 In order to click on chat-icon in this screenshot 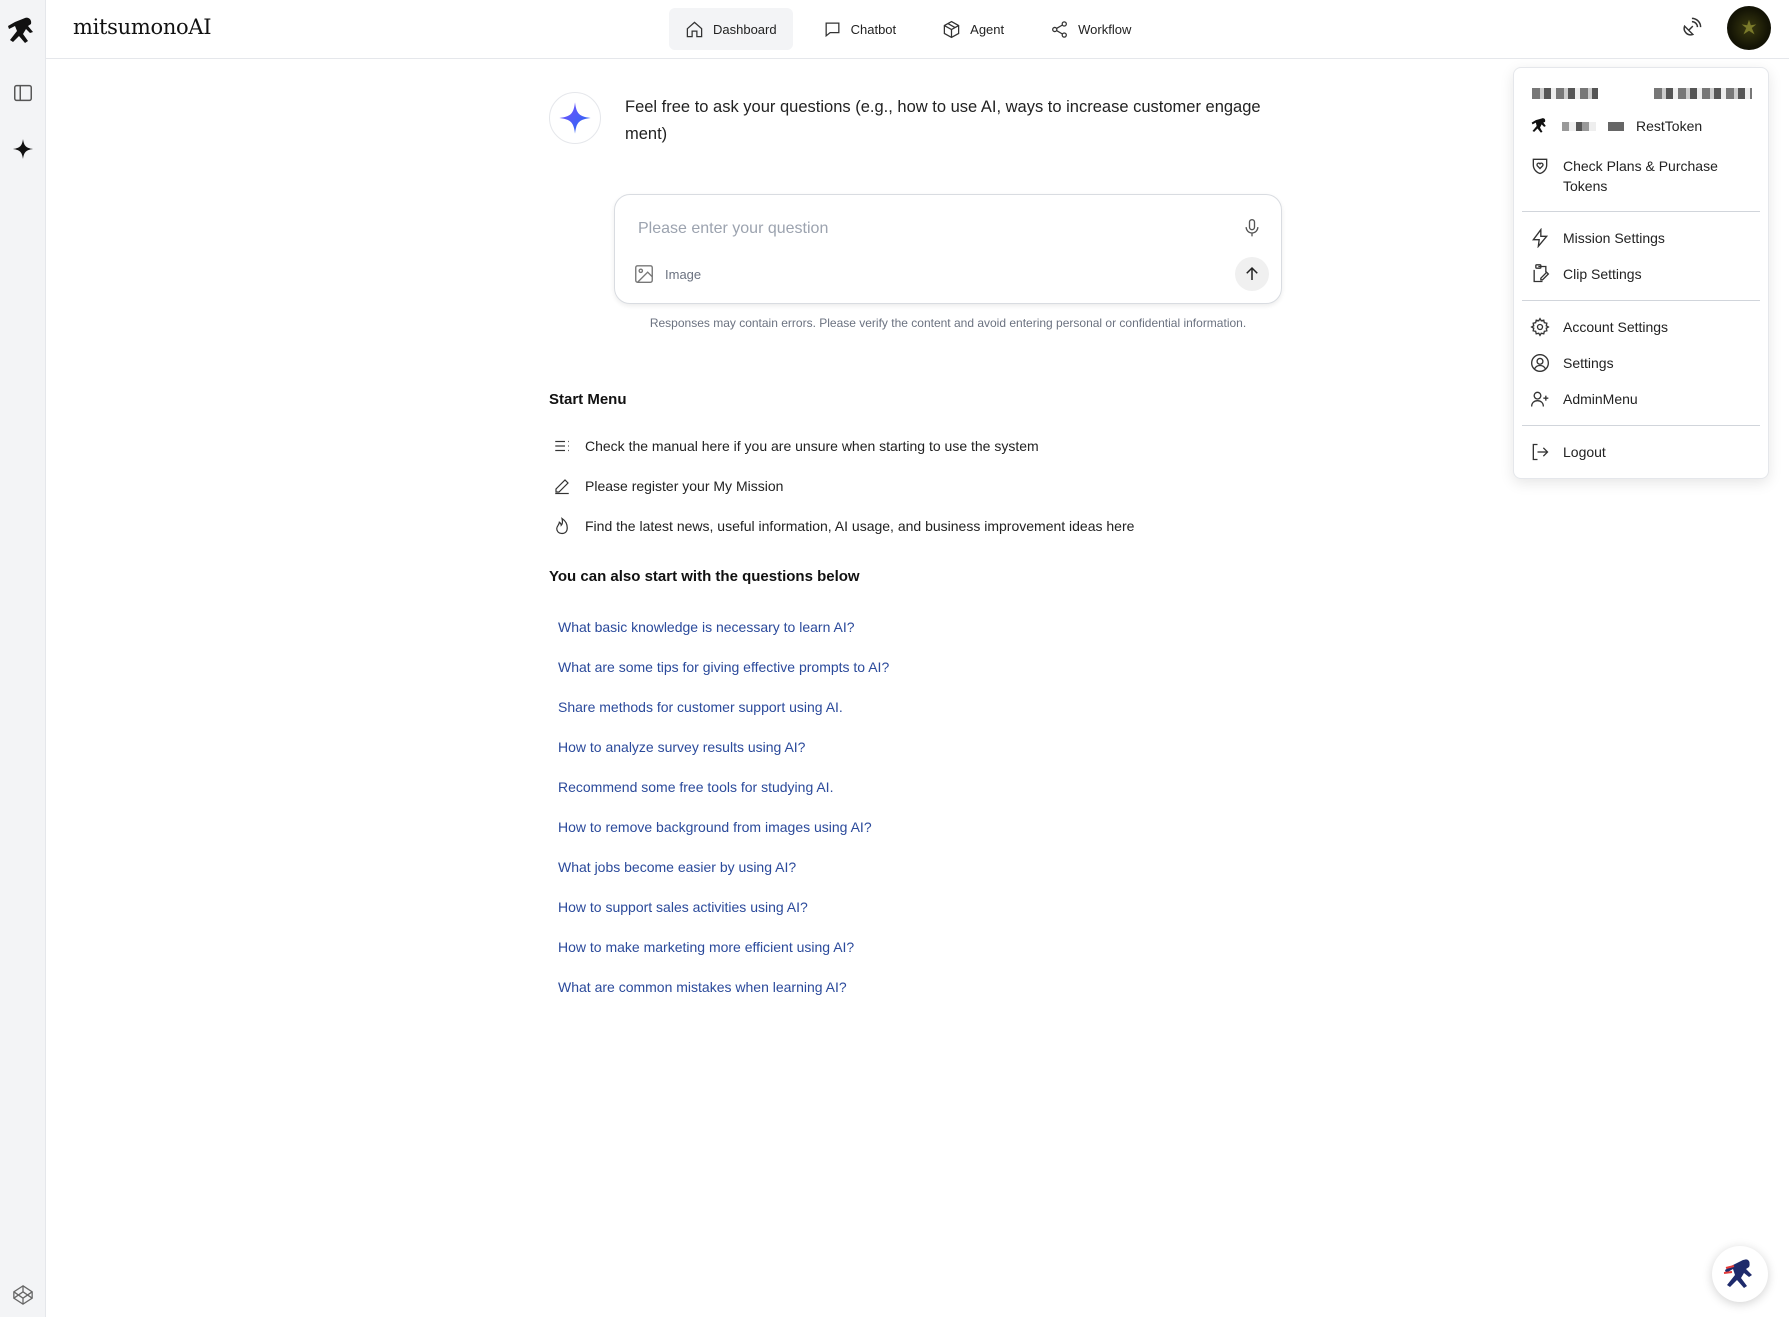, I will do `click(832, 29)`.